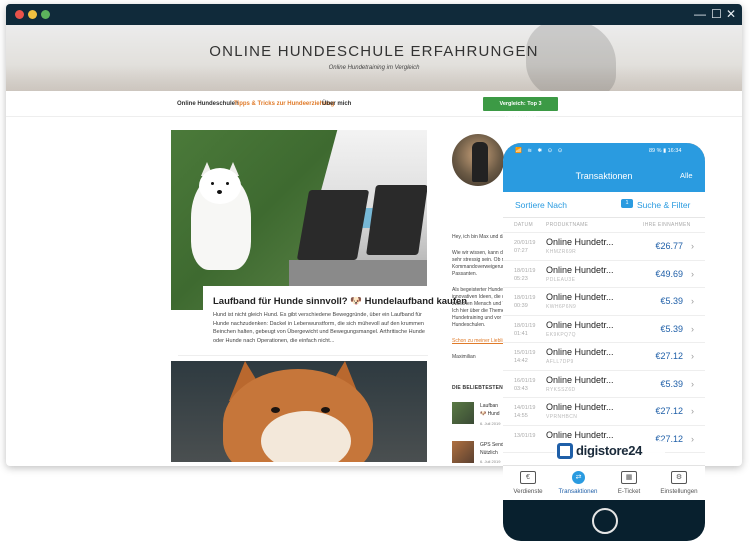 Image resolution: width=750 pixels, height=548 pixels. Describe the element at coordinates (208, 104) in the screenshot. I see `nav-online-hundeschulen: Online Hundeschulen` at that location.